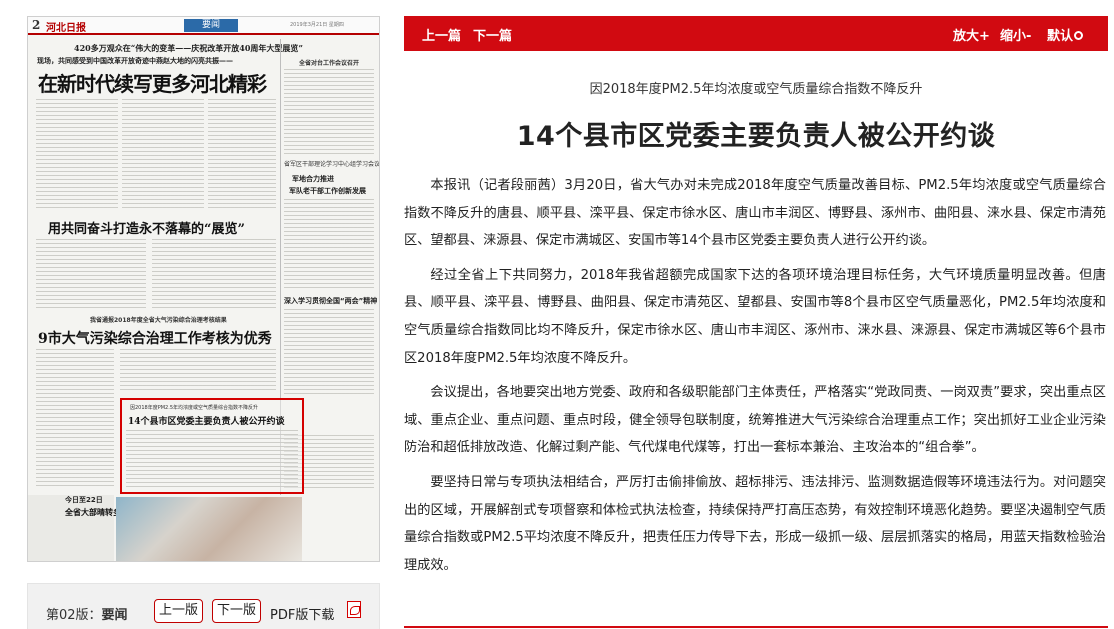 This screenshot has height=629, width=1114. I want to click on page-navigation-bar: 第02版：要闻 上一版 下一版 PDF版下载, so click(203, 606).